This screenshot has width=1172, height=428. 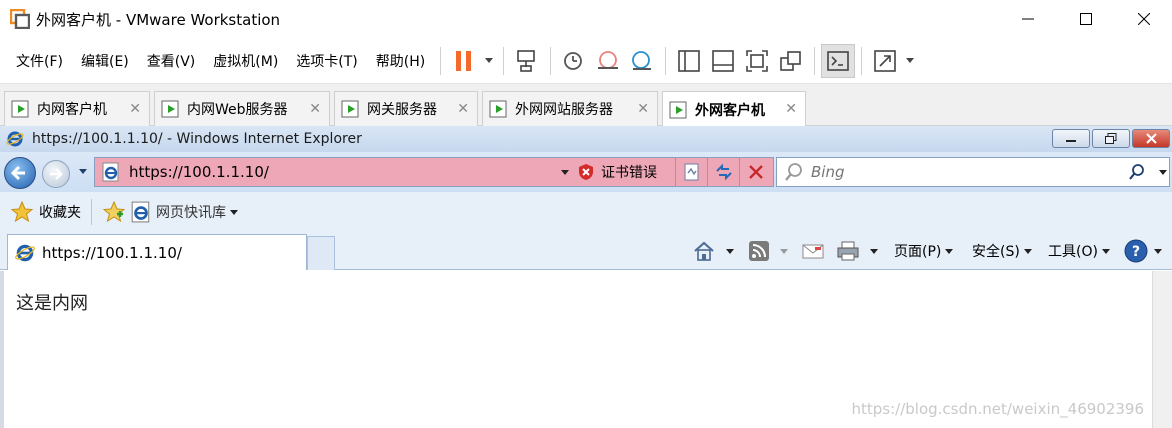 What do you see at coordinates (199, 172) in the screenshot?
I see `address-url: https://100.1.1.10/` at bounding box center [199, 172].